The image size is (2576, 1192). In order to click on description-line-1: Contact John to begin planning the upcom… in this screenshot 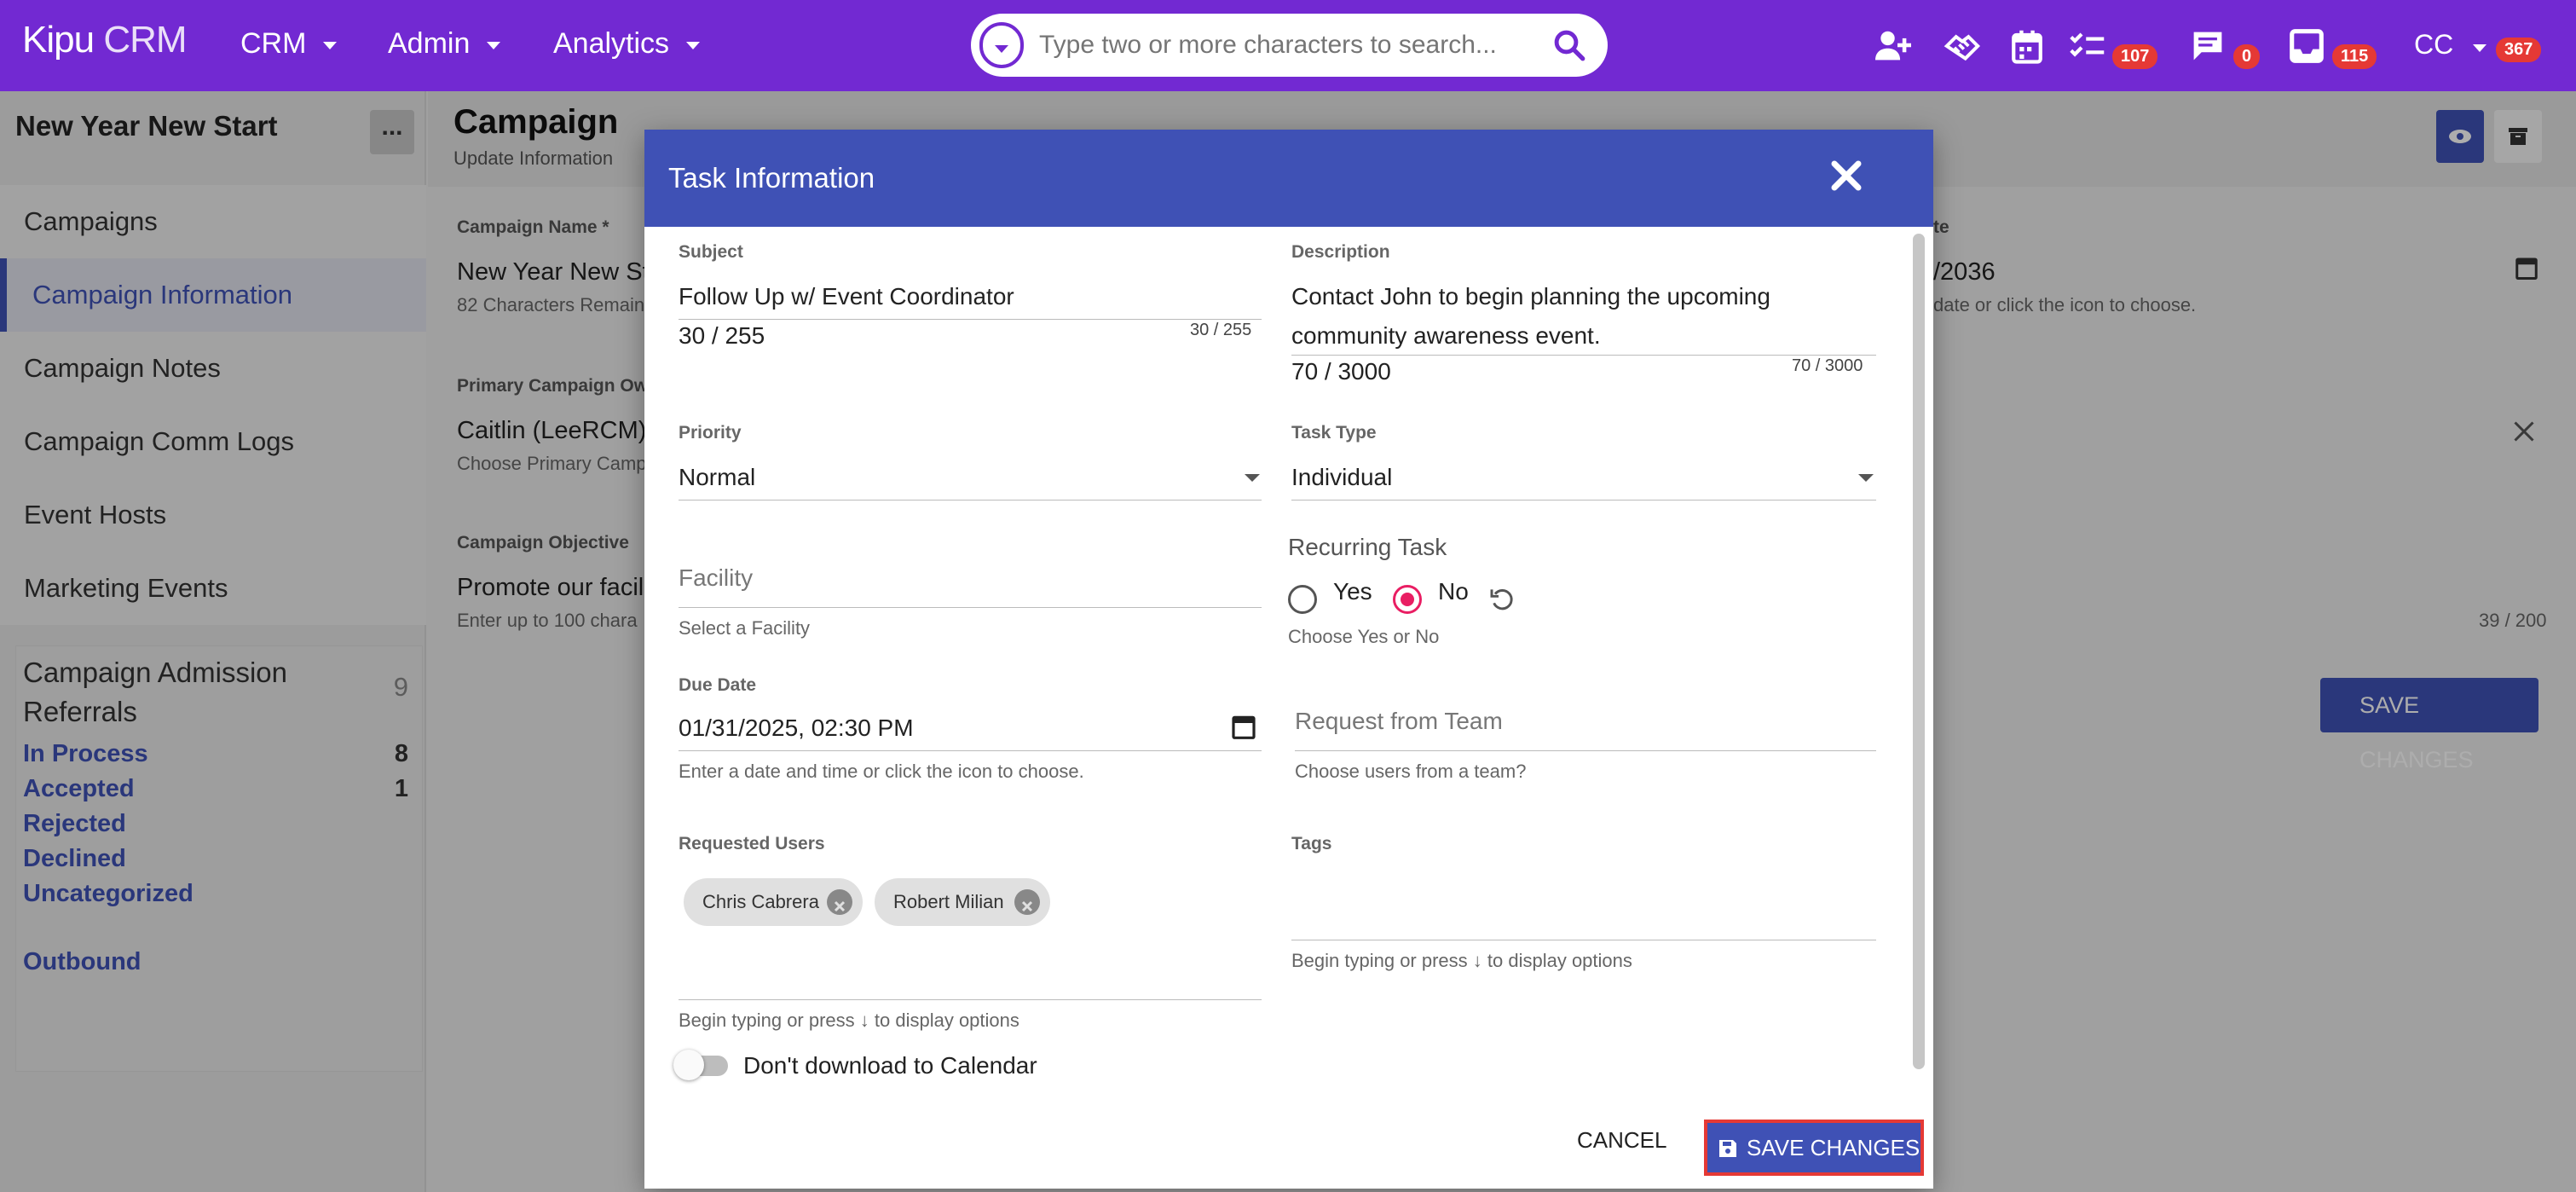, I will do `click(1530, 296)`.